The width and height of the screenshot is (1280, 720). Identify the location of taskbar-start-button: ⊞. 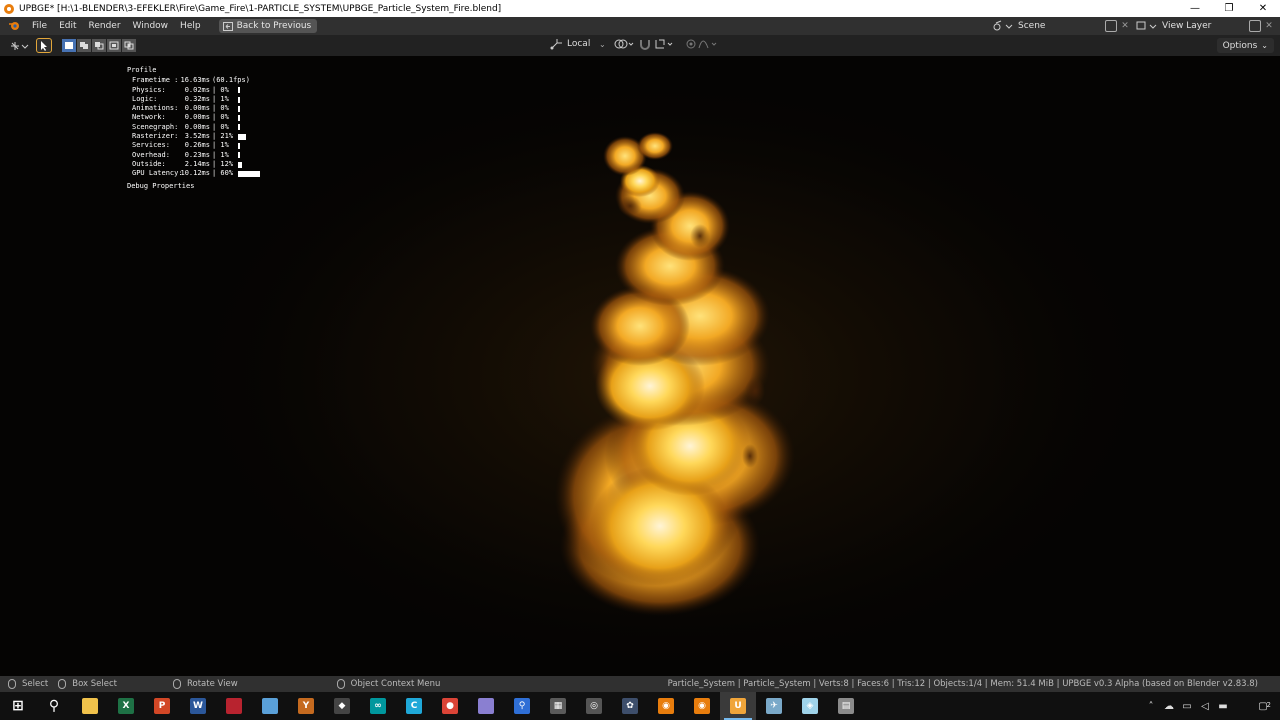
(18, 706).